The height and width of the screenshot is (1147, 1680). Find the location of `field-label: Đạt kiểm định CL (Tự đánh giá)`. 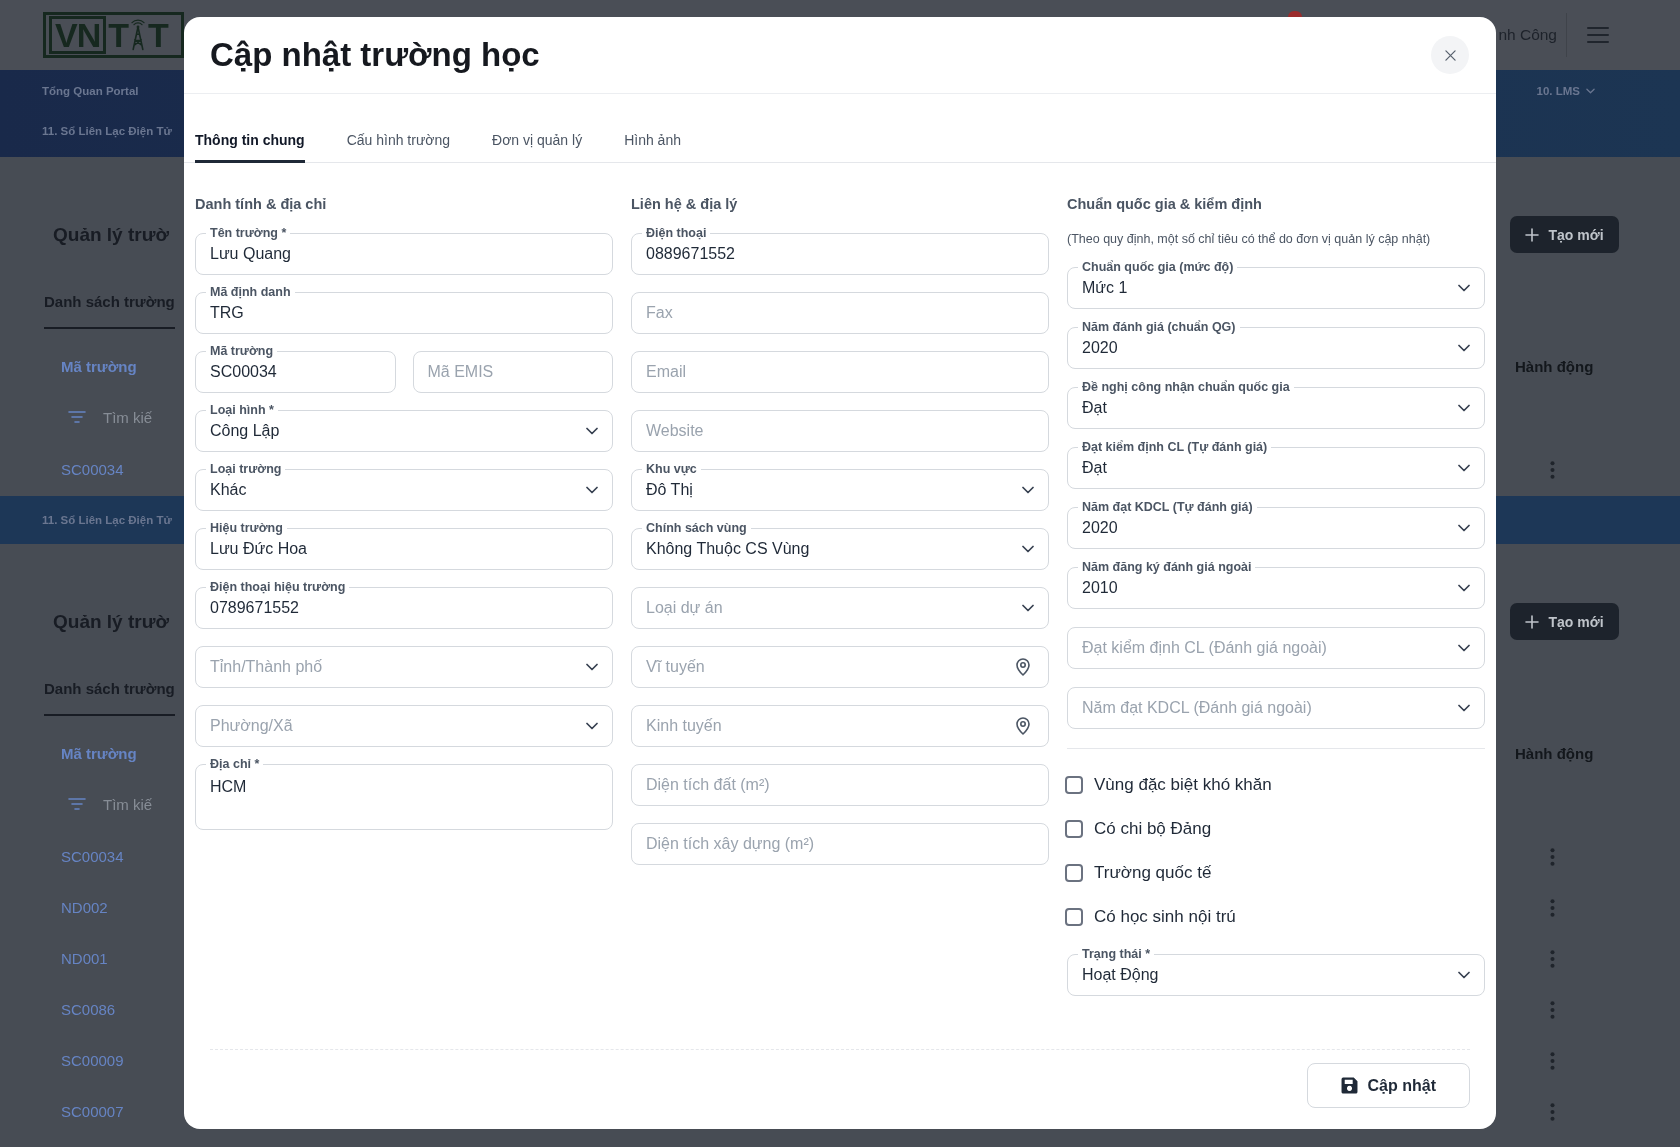

field-label: Đạt kiểm định CL (Tự đánh giá) is located at coordinates (1175, 447).